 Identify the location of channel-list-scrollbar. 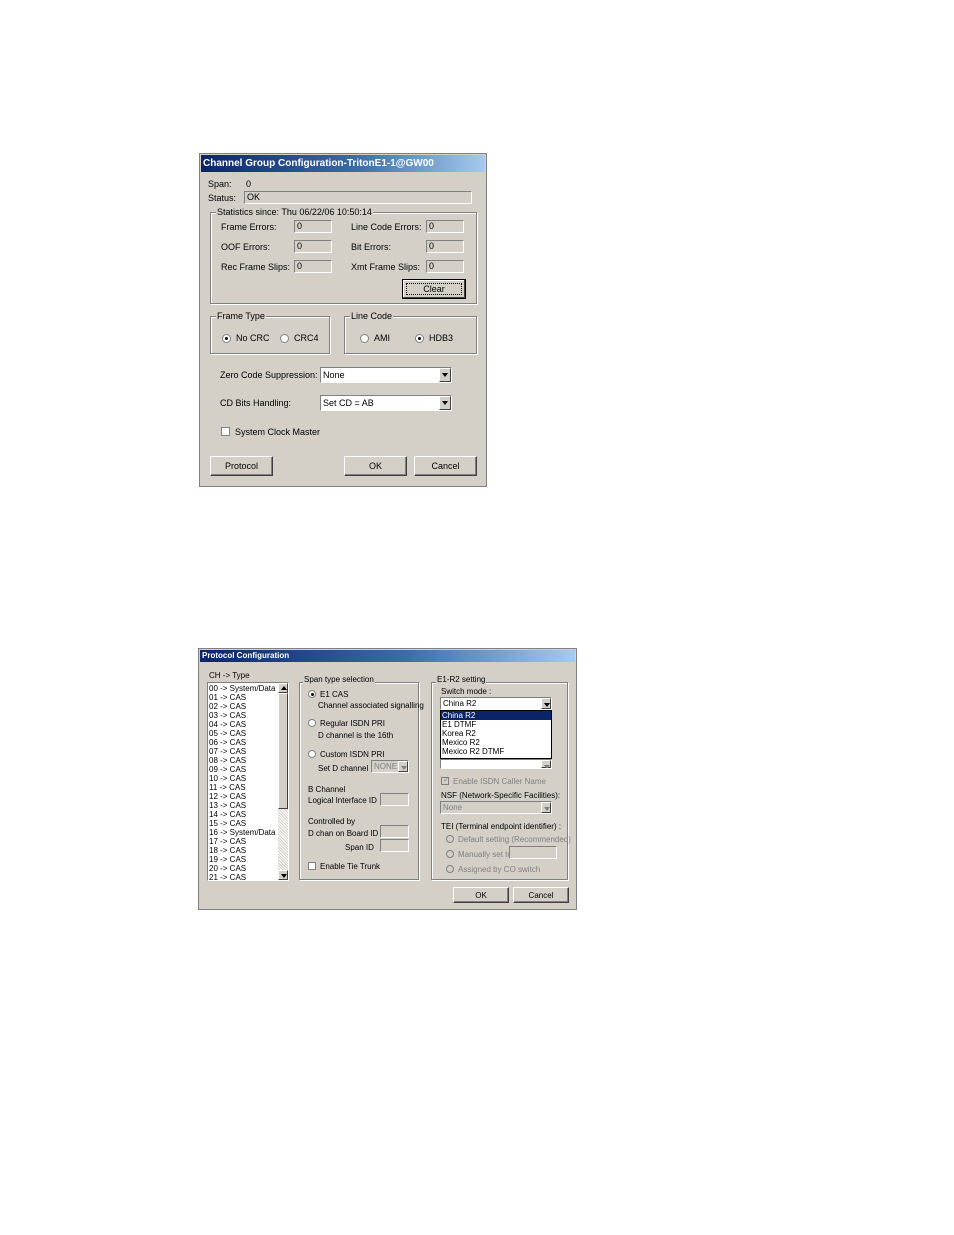
(283, 781).